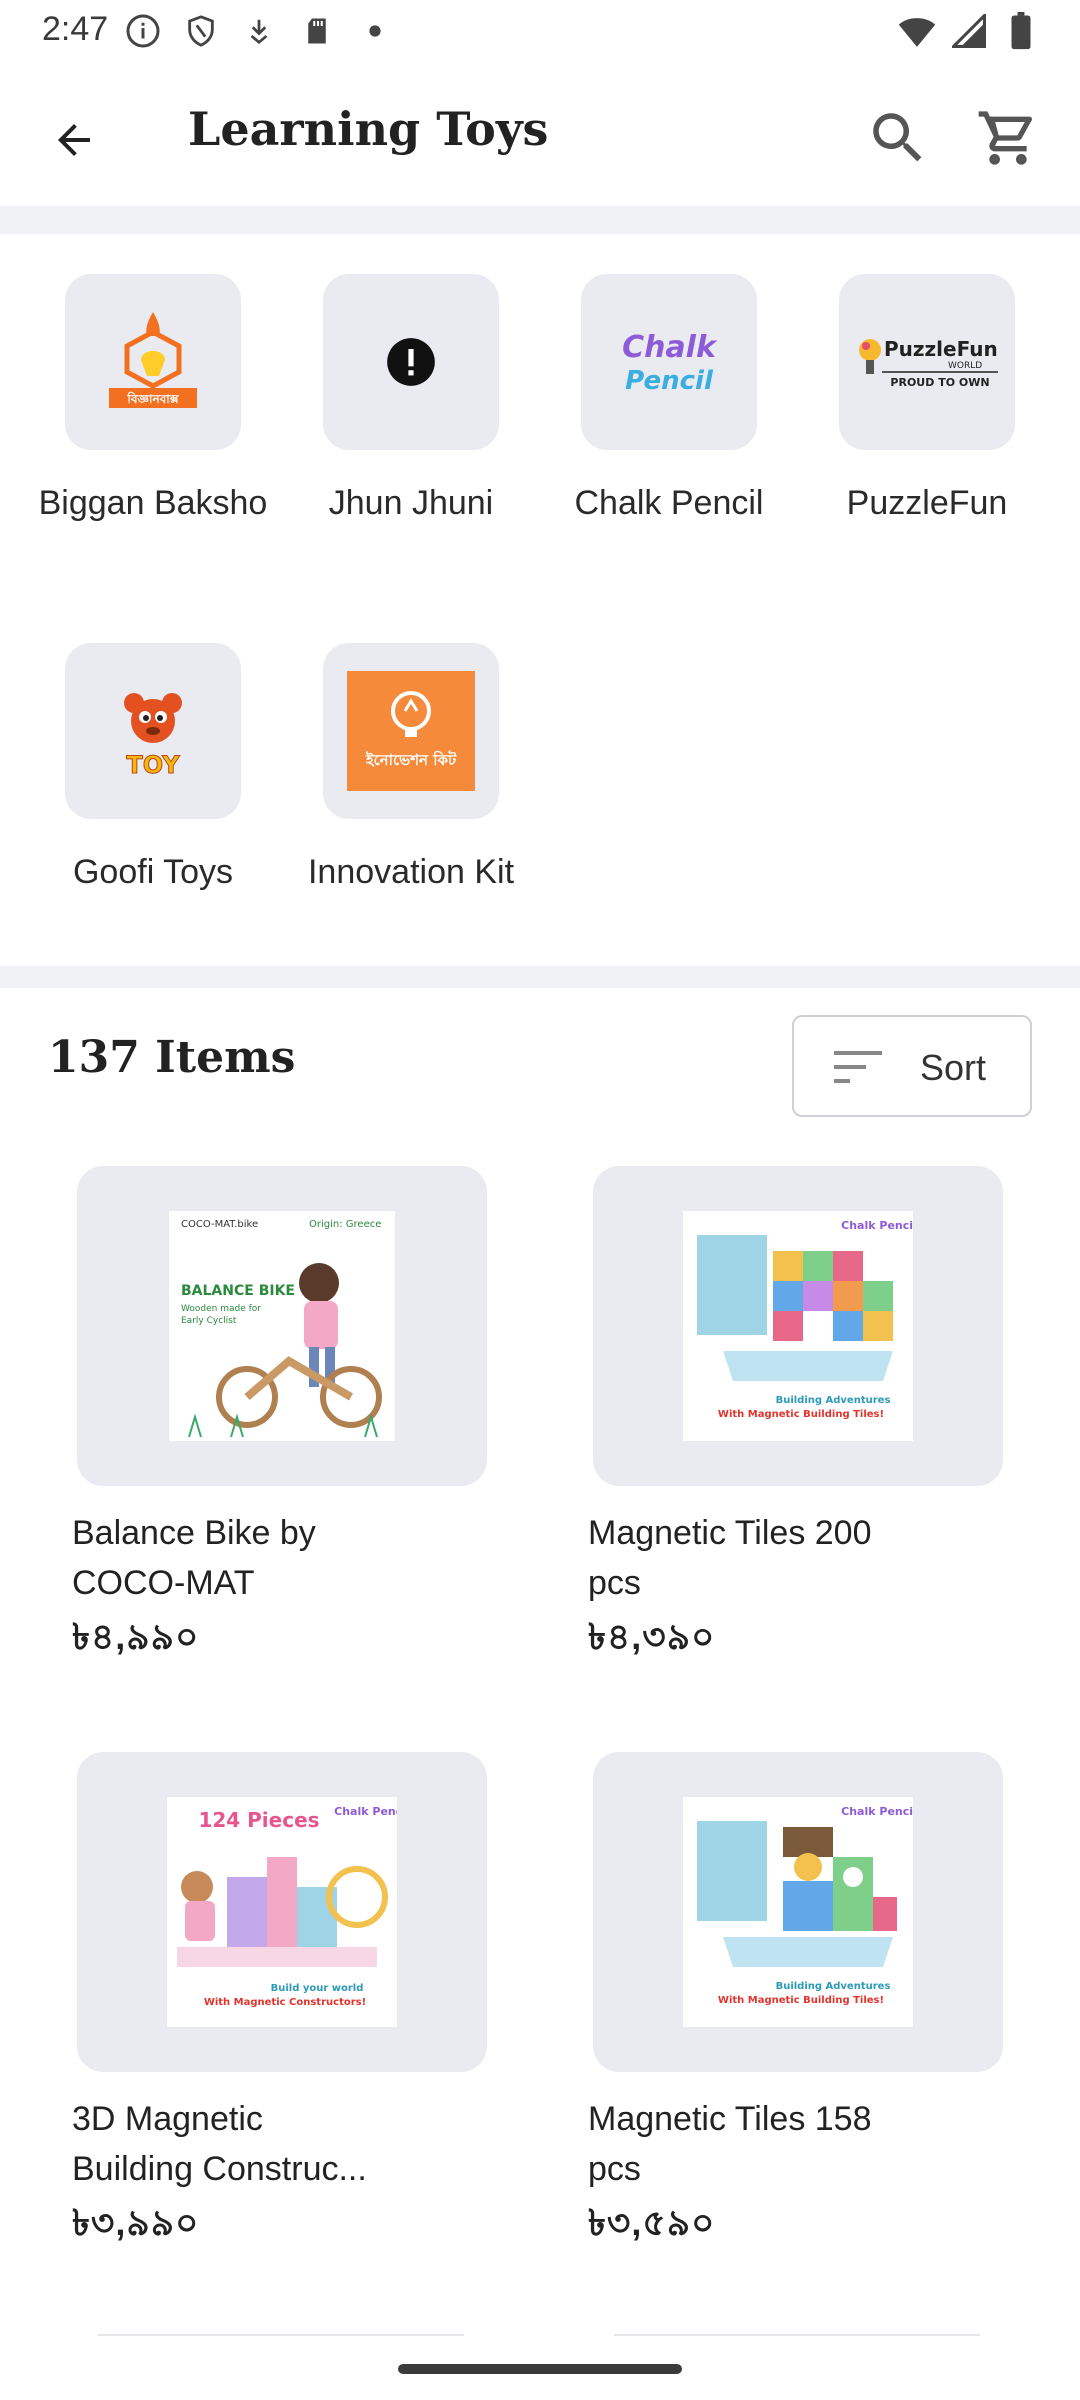 This screenshot has width=1080, height=2400. I want to click on download-icon, so click(259, 31).